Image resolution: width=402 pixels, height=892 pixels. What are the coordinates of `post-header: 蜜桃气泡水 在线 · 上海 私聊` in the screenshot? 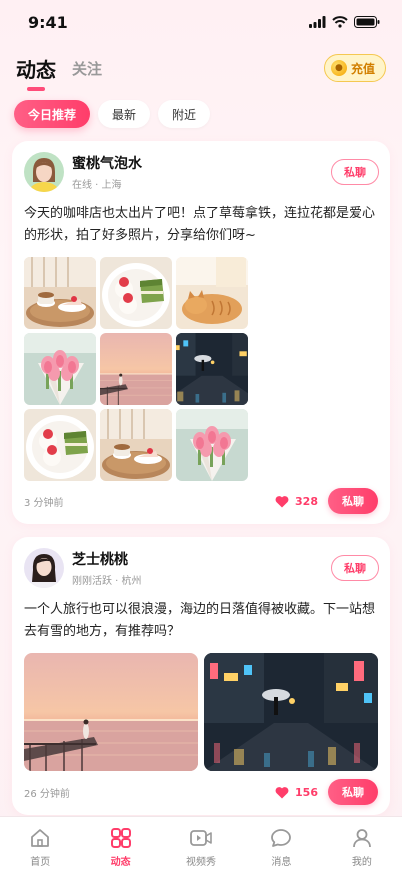 It's located at (201, 172).